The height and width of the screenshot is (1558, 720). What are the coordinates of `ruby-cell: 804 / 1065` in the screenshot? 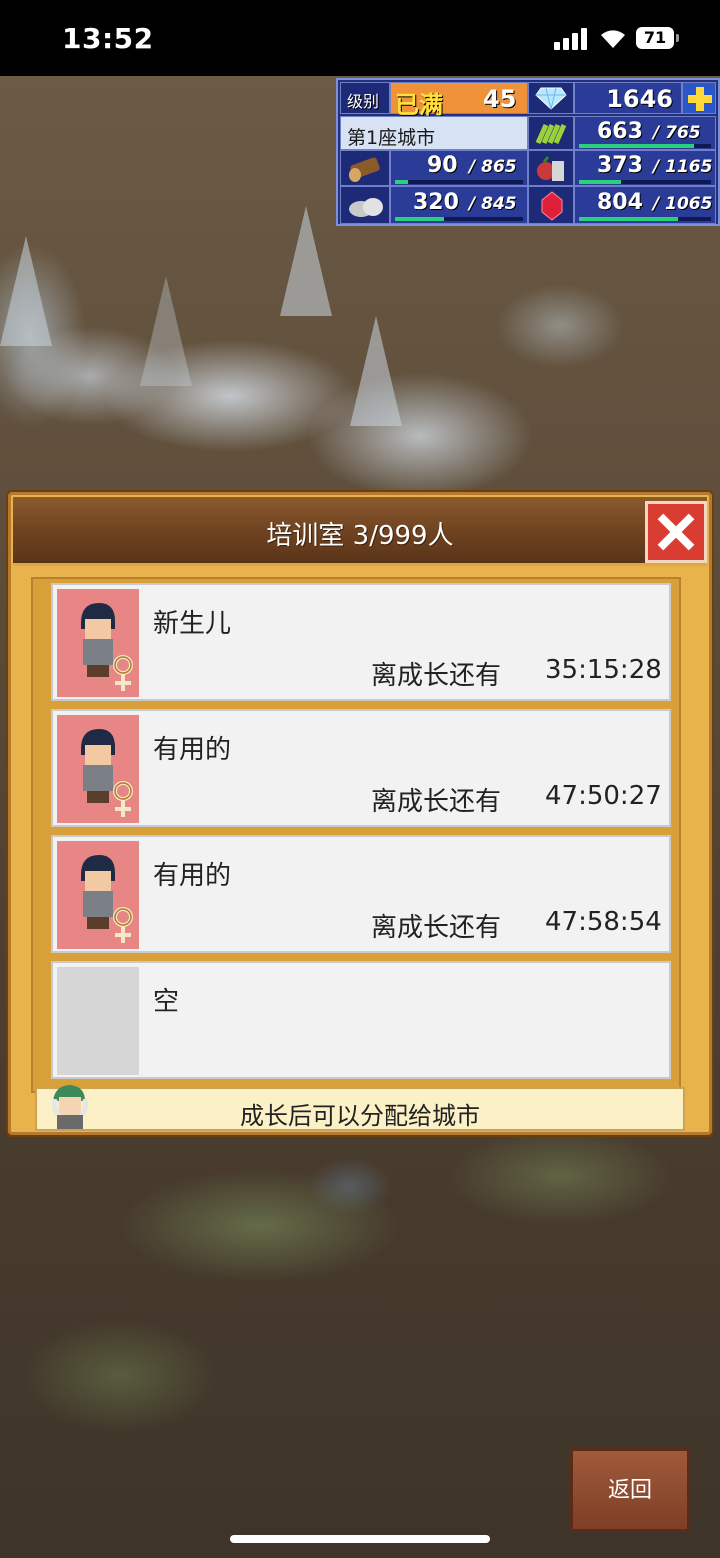 It's located at (645, 205).